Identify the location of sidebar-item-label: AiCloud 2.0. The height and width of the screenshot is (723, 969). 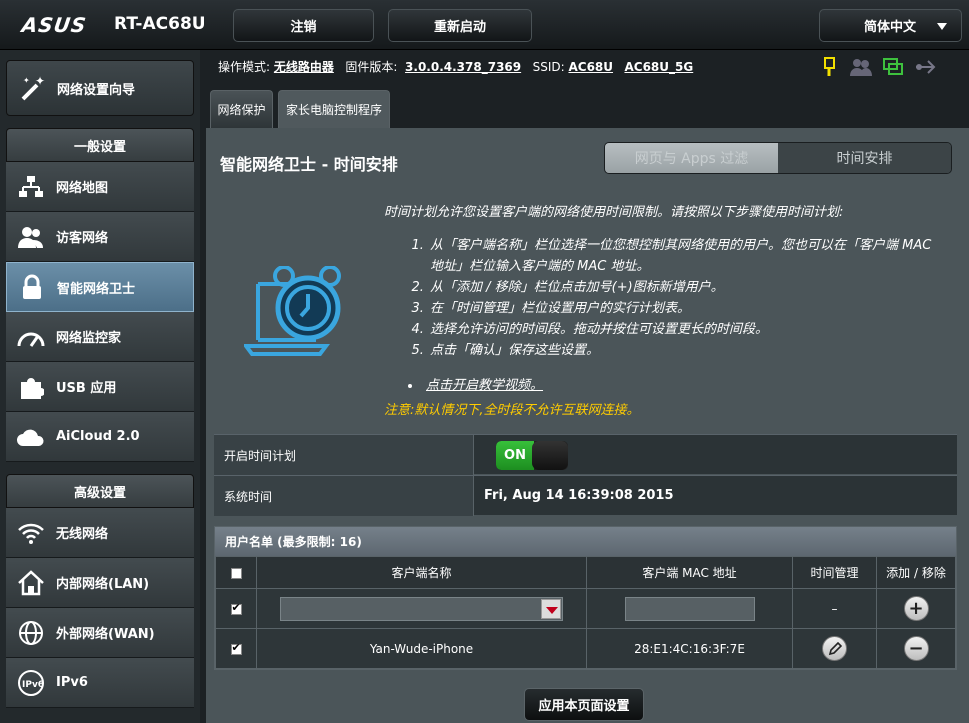
(98, 436).